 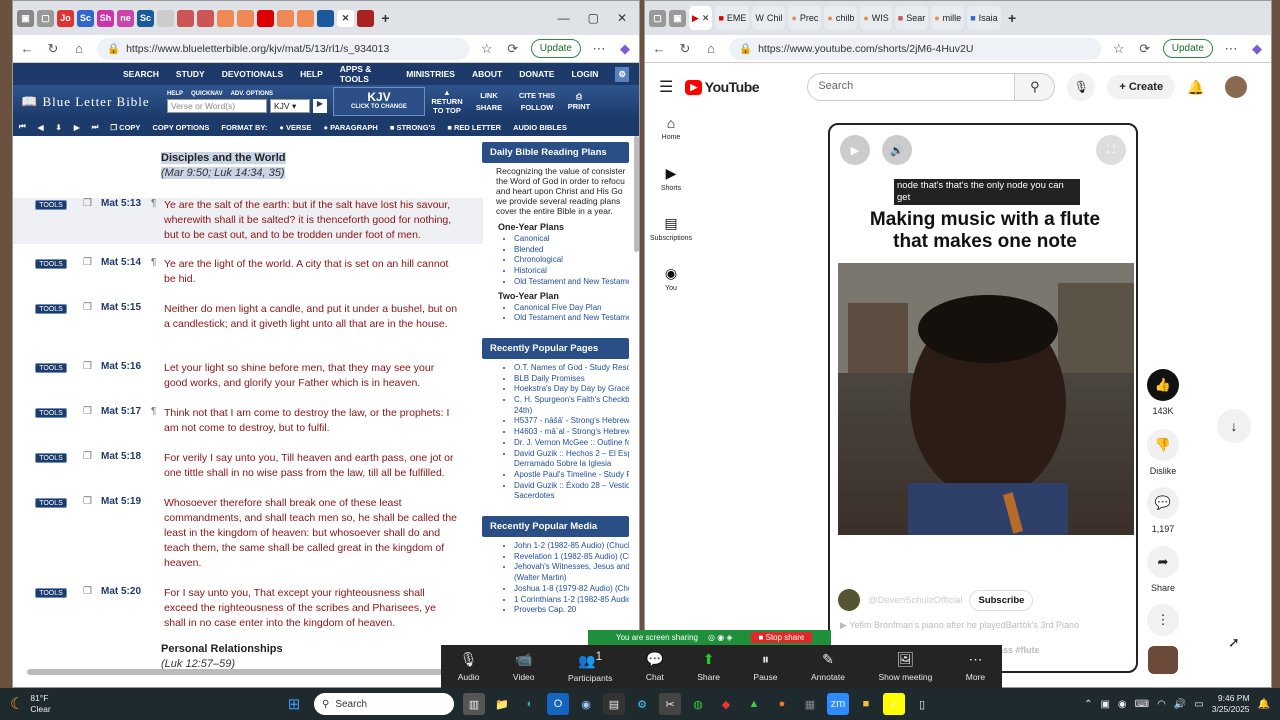 What do you see at coordinates (579, 101) in the screenshot?
I see `print-button: ⎙ PRINT` at bounding box center [579, 101].